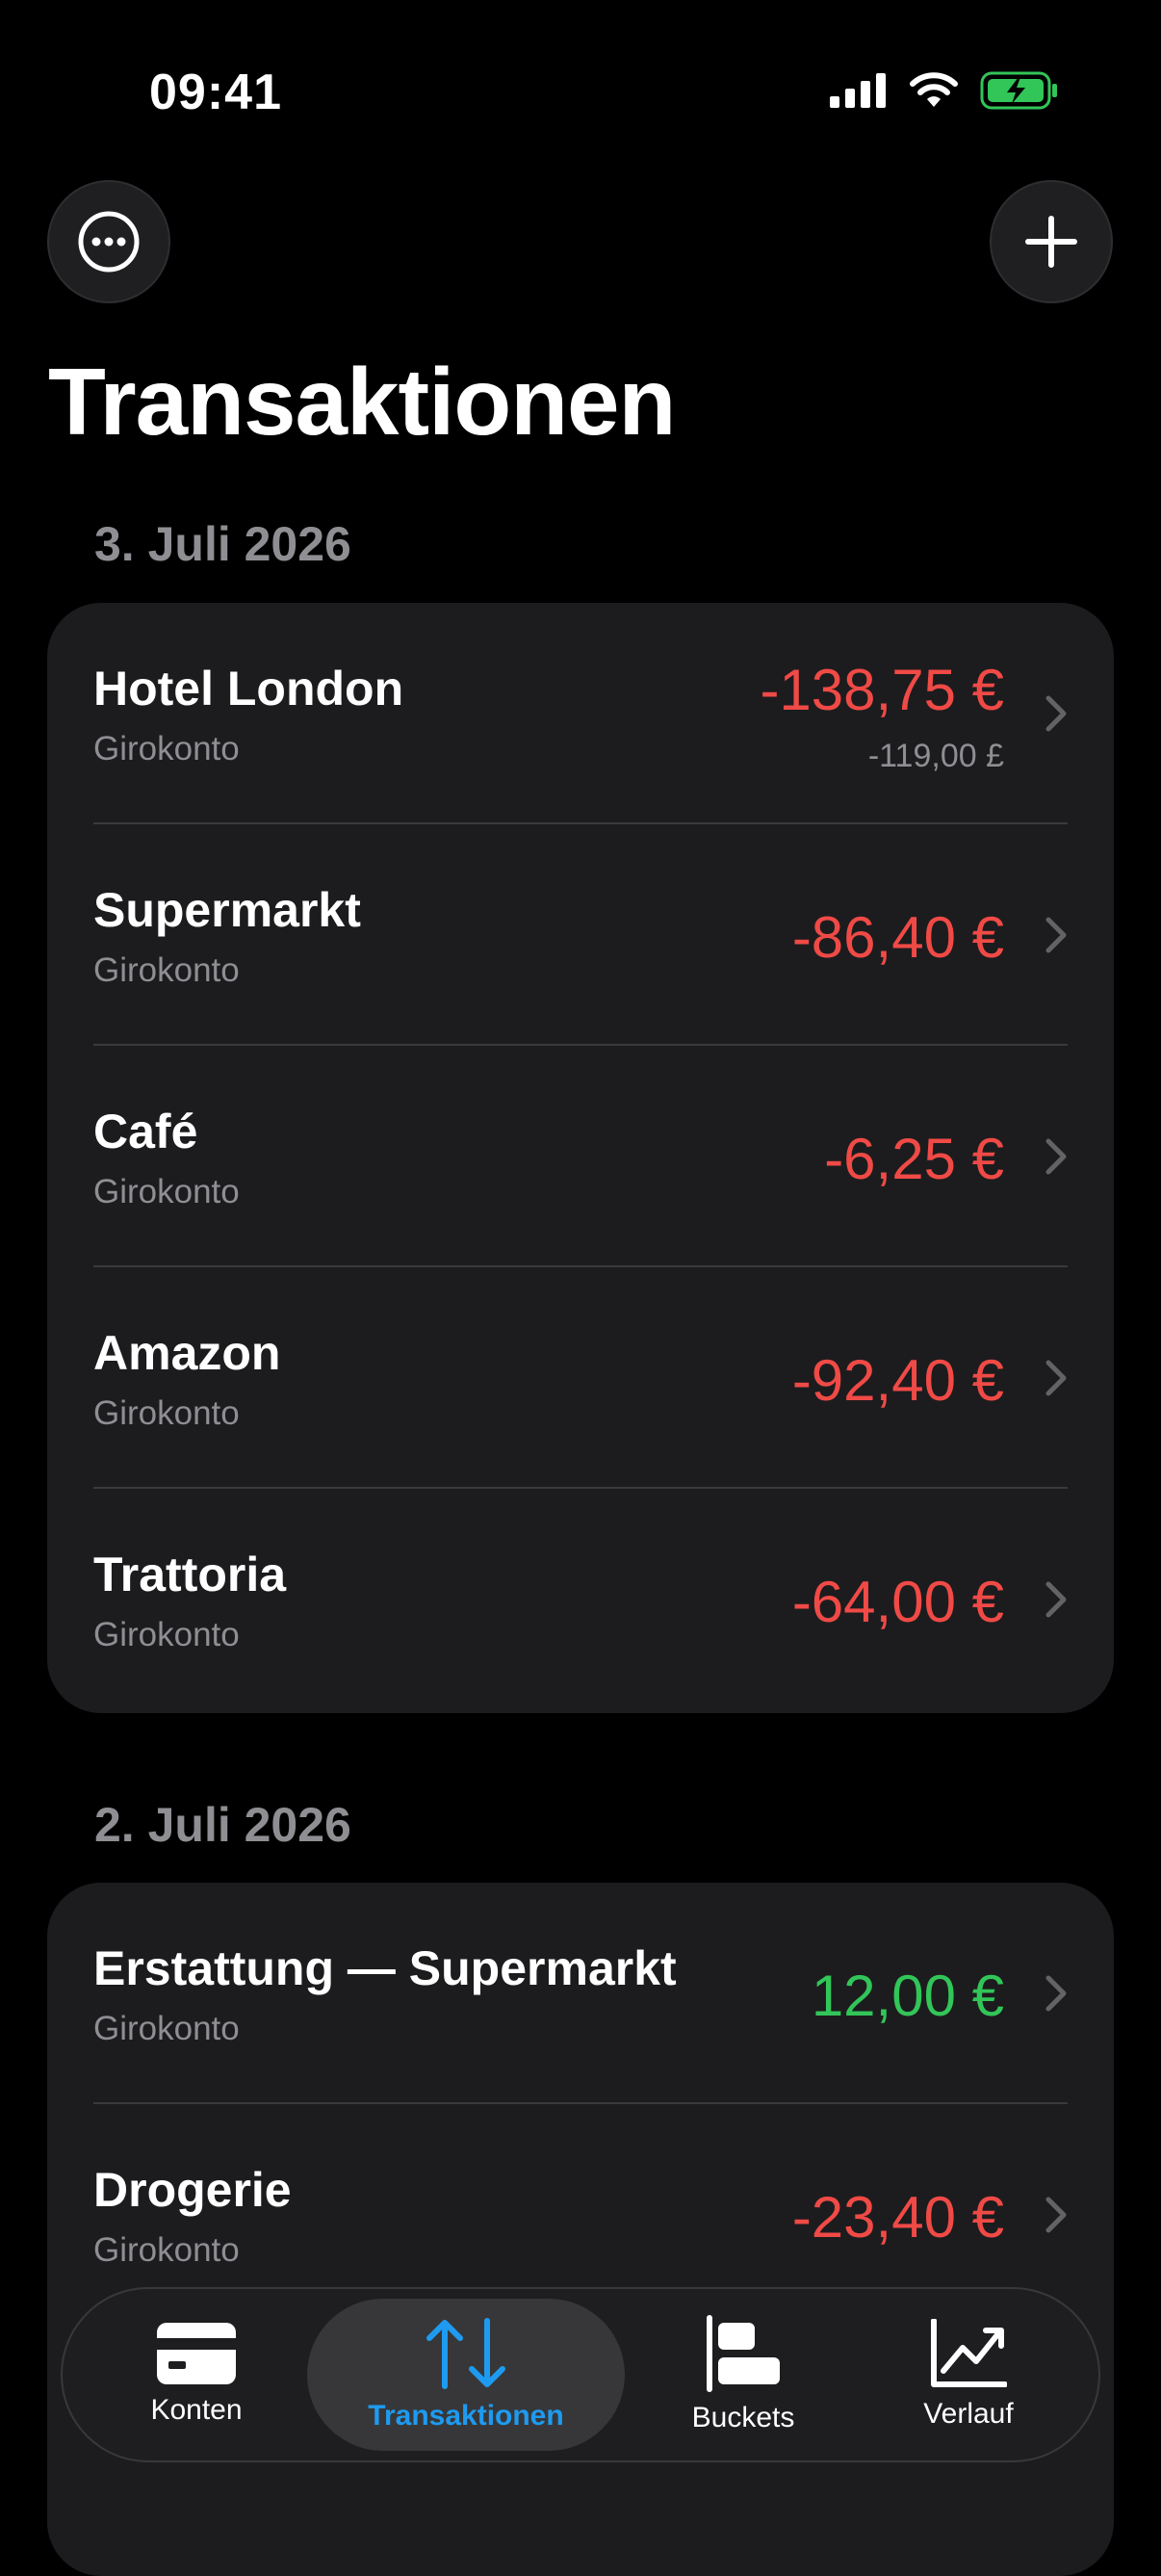 The height and width of the screenshot is (2576, 1161). I want to click on tab-label: Transaktionen, so click(466, 2416).